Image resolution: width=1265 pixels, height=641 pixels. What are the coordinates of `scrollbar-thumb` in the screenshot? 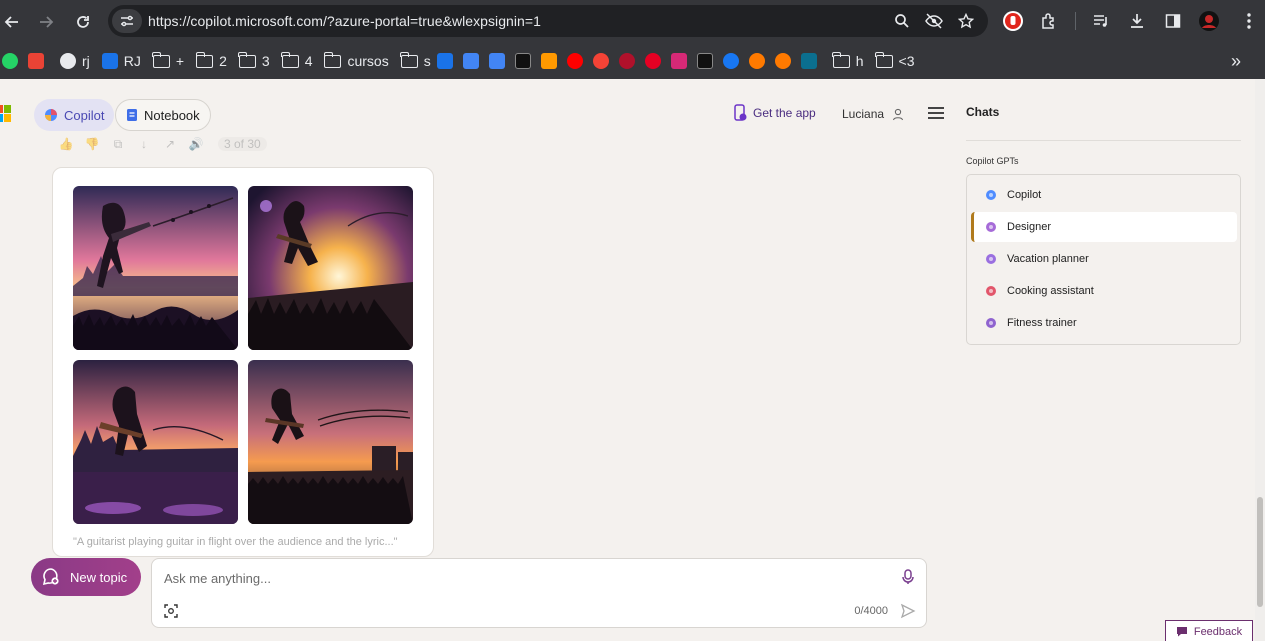 It's located at (1260, 552).